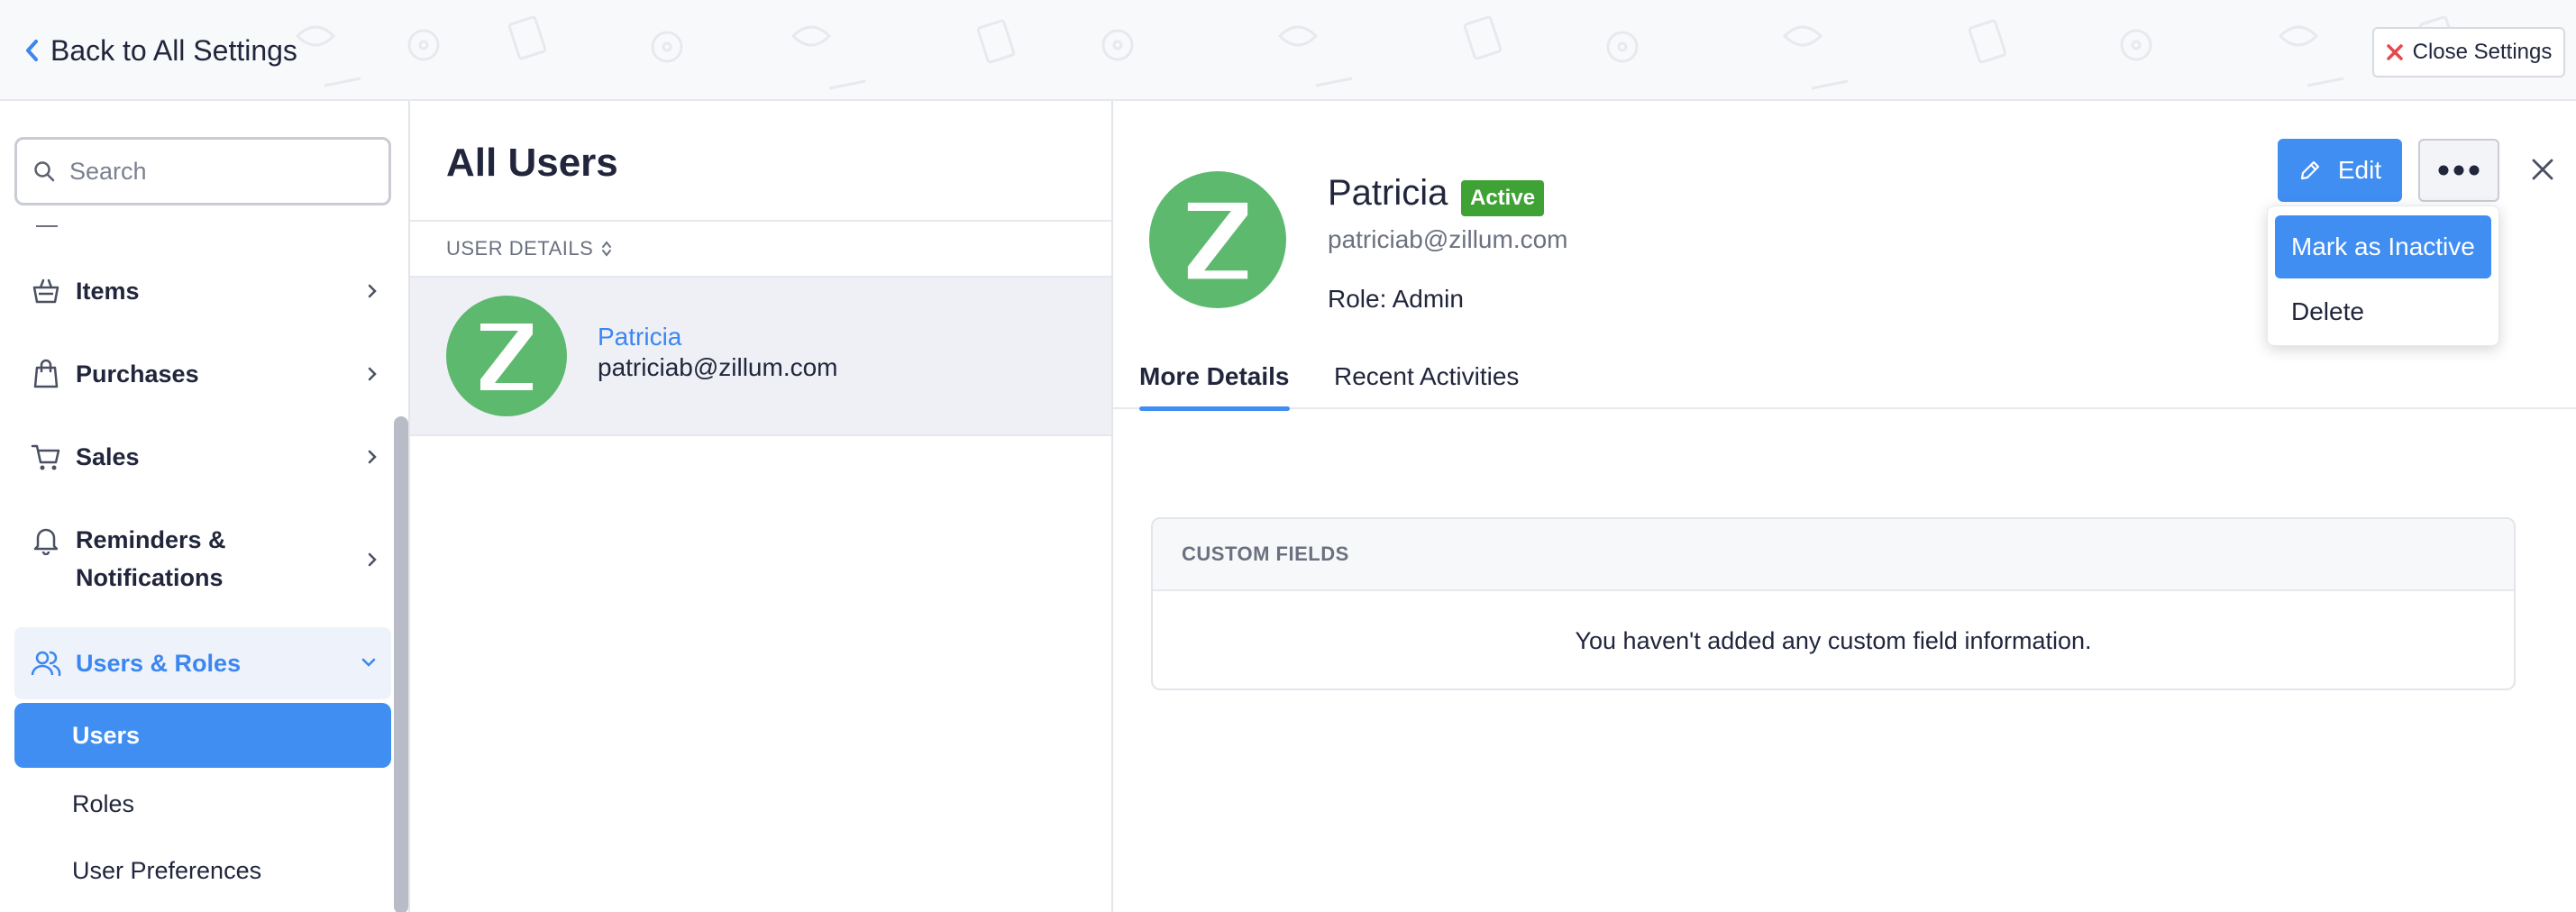  Describe the element at coordinates (1503, 198) in the screenshot. I see `status-badge: Active` at that location.